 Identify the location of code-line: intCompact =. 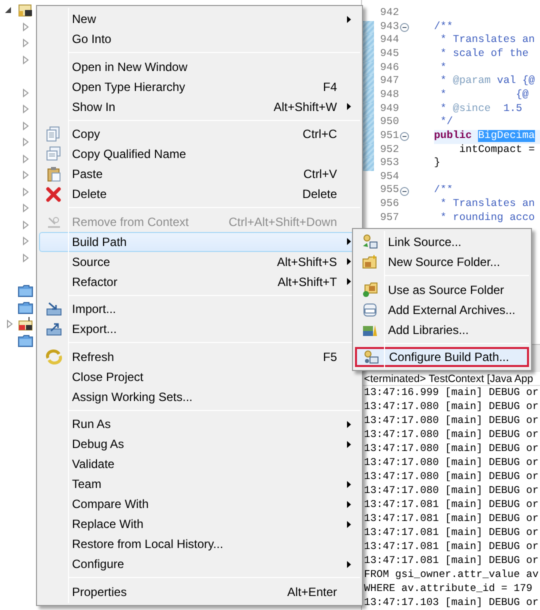
(496, 151).